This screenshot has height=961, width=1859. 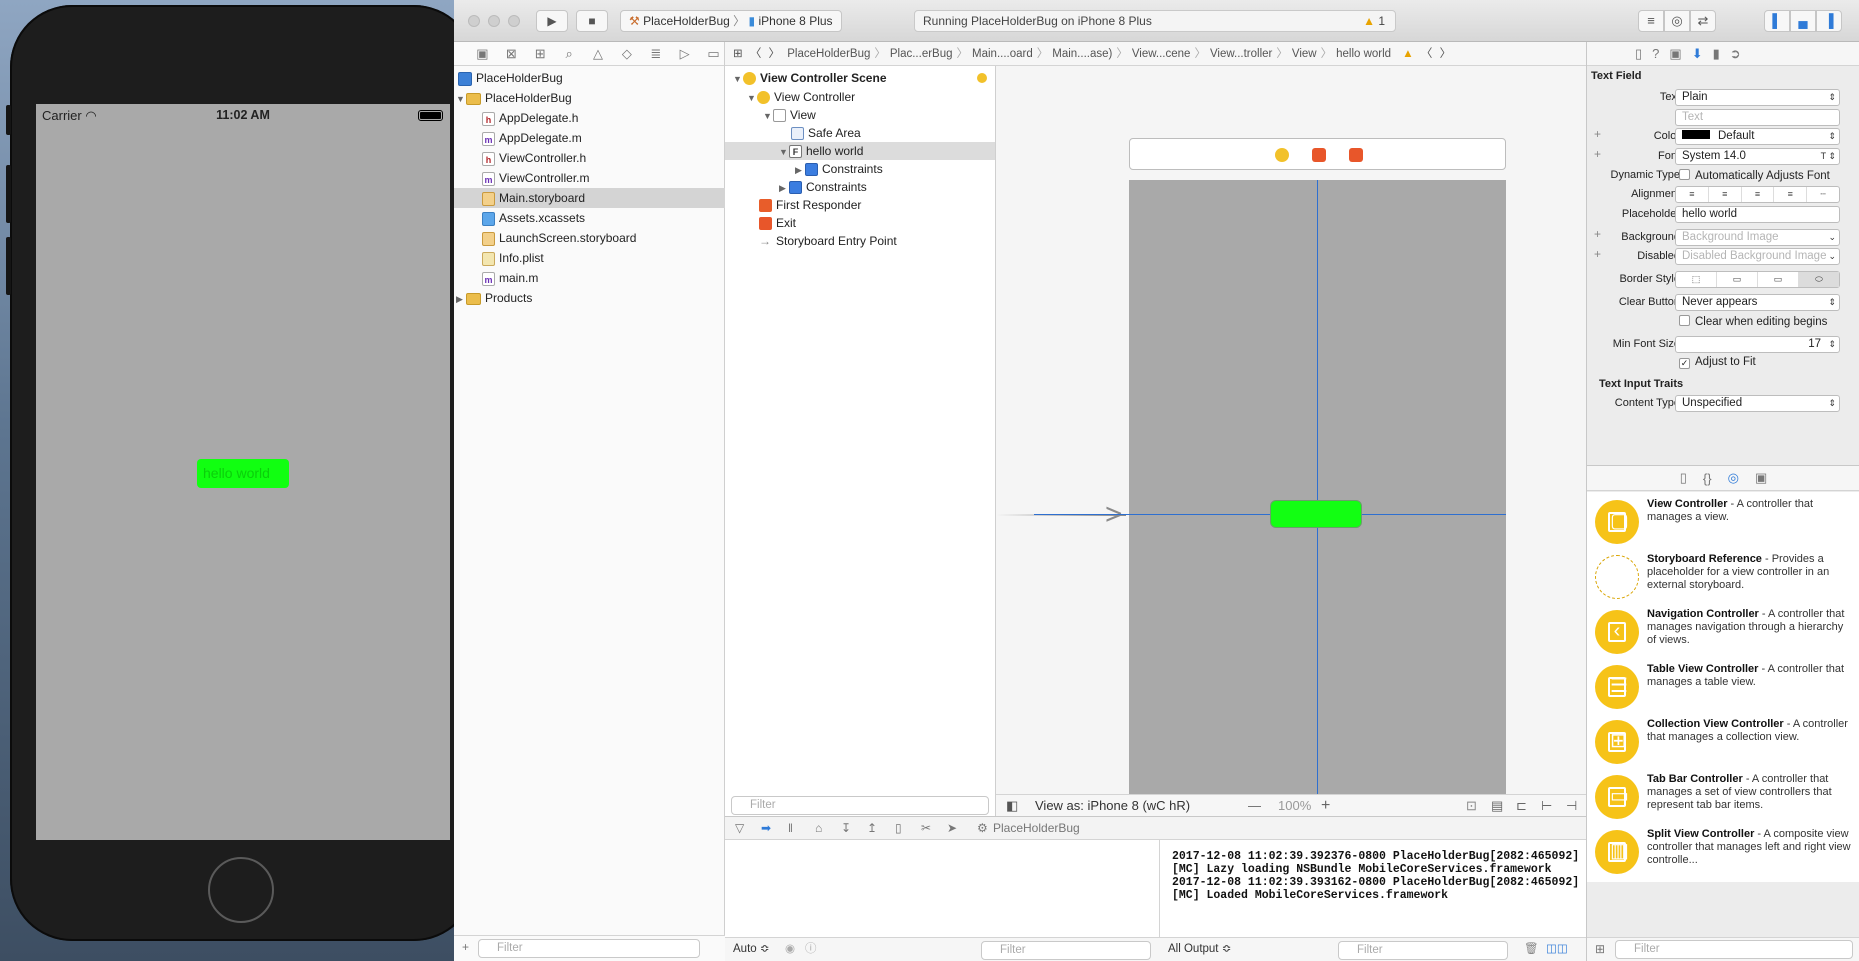 I want to click on add-constraints-icon: ⊢, so click(x=1546, y=806).